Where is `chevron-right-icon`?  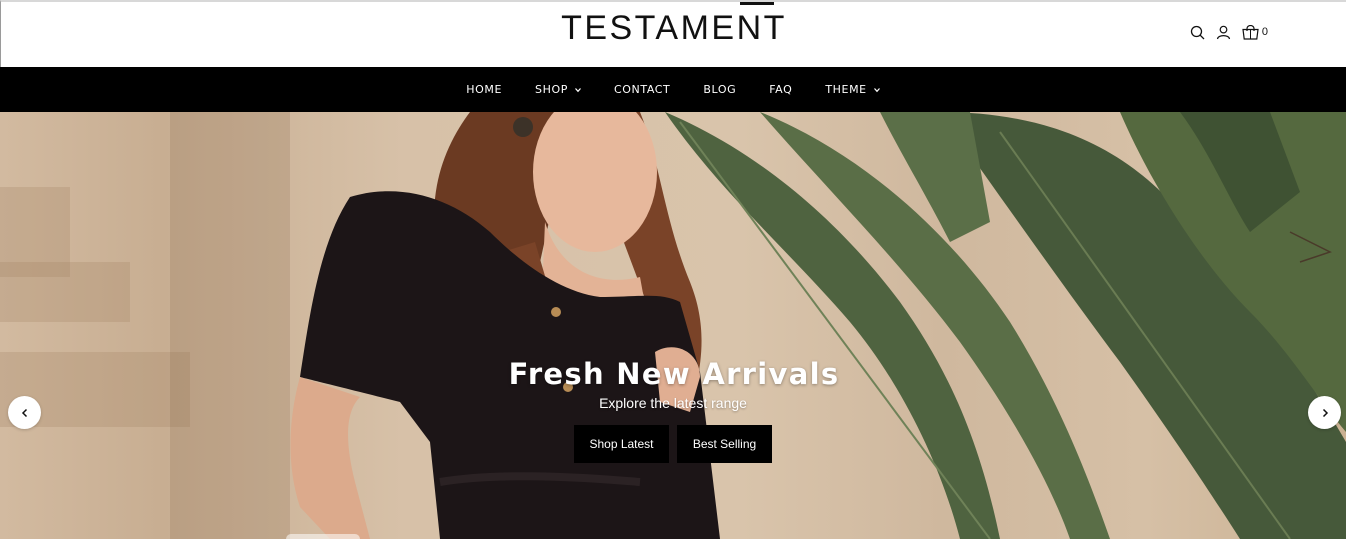 chevron-right-icon is located at coordinates (1325, 412).